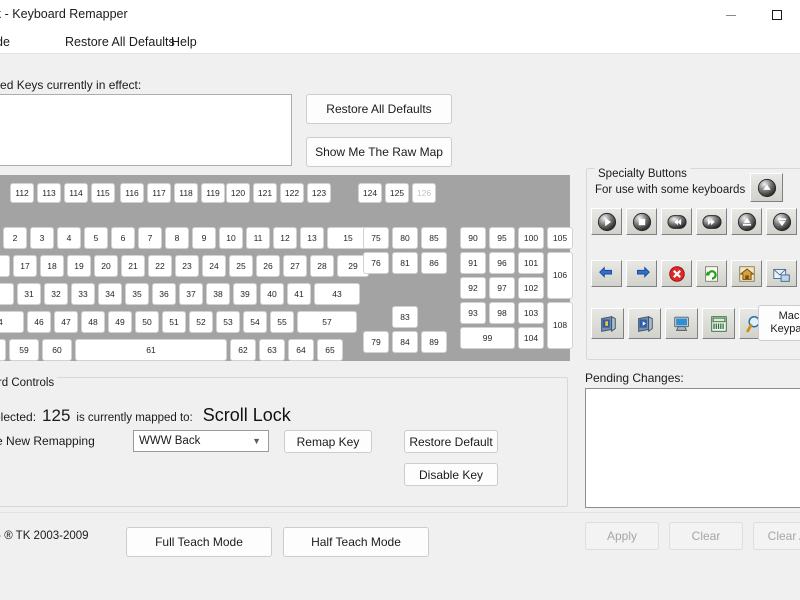  I want to click on key-59: 59, so click(24, 350).